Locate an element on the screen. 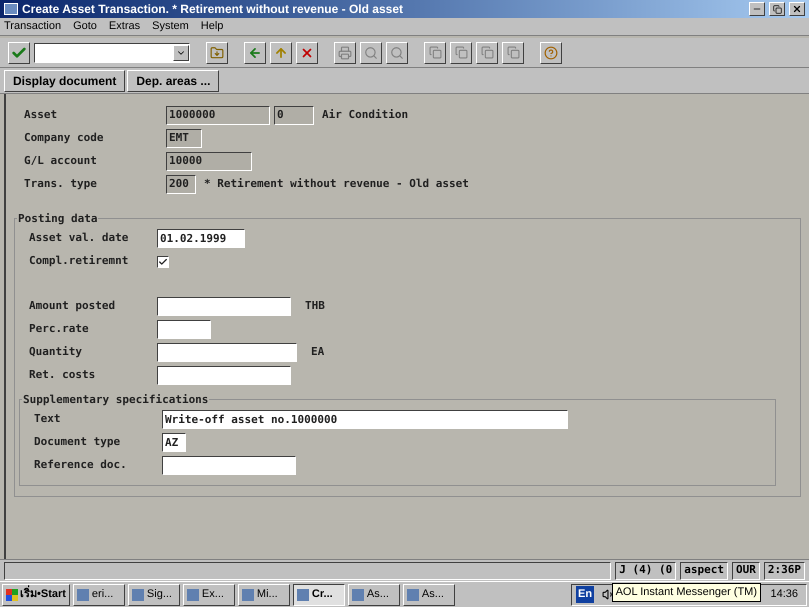 The height and width of the screenshot is (607, 809). input-field: AZ is located at coordinates (174, 442).